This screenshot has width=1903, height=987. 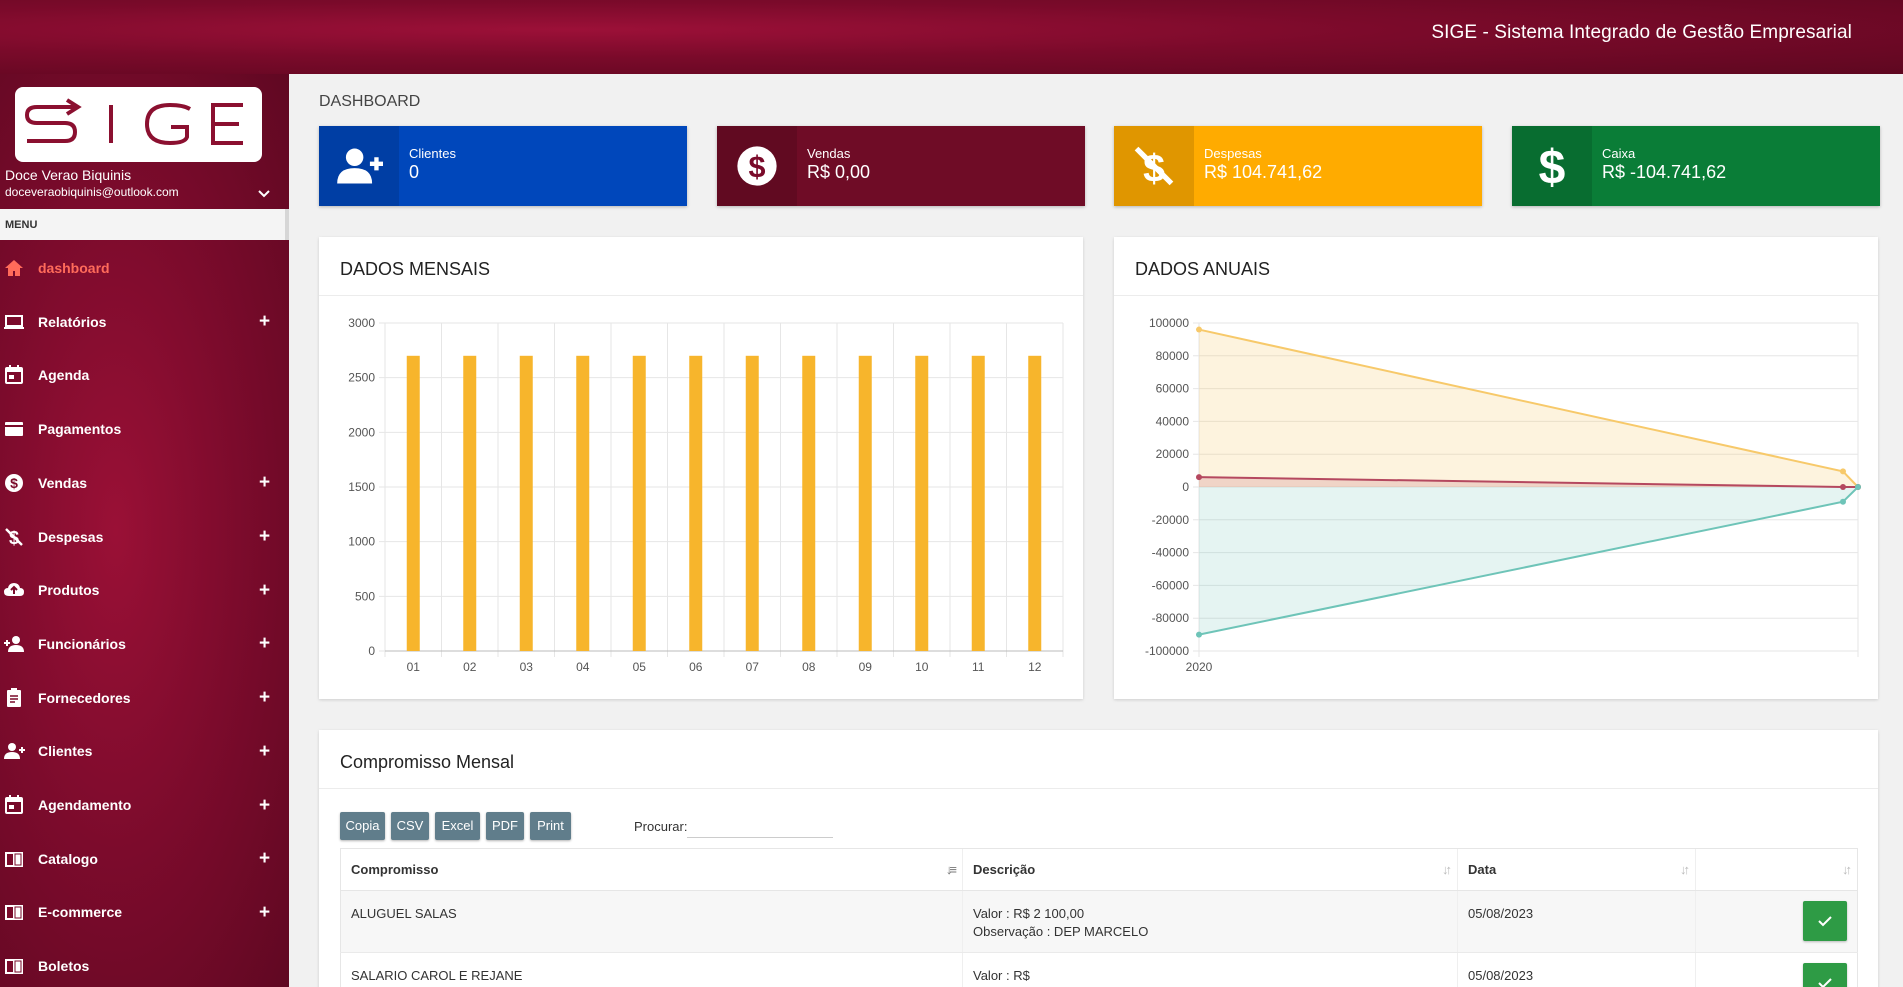 What do you see at coordinates (1173, 421) in the screenshot?
I see `y-tick-label: 40000` at bounding box center [1173, 421].